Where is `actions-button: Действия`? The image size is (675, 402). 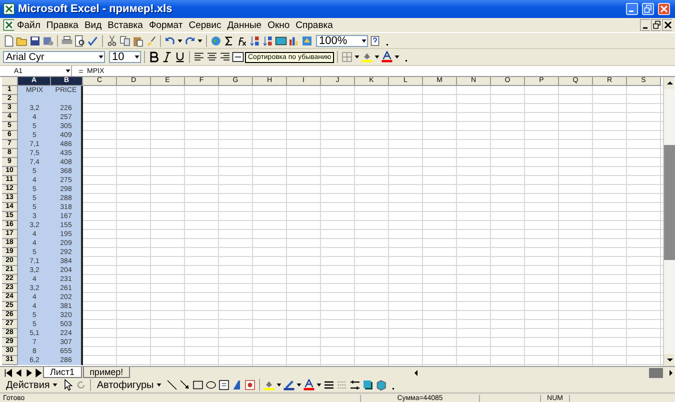
actions-button: Действия is located at coordinates (32, 385).